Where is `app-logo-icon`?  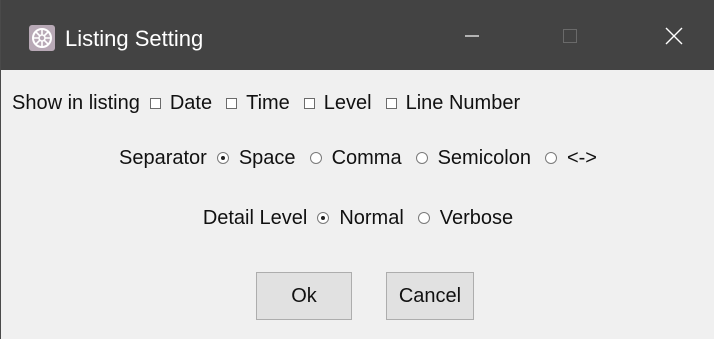
app-logo-icon is located at coordinates (42, 38).